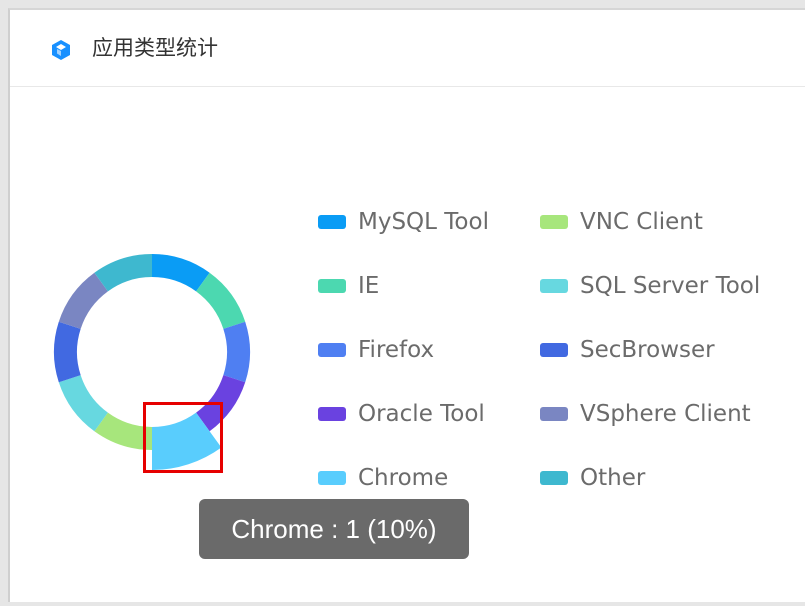  What do you see at coordinates (183, 437) in the screenshot?
I see `highlight-box` at bounding box center [183, 437].